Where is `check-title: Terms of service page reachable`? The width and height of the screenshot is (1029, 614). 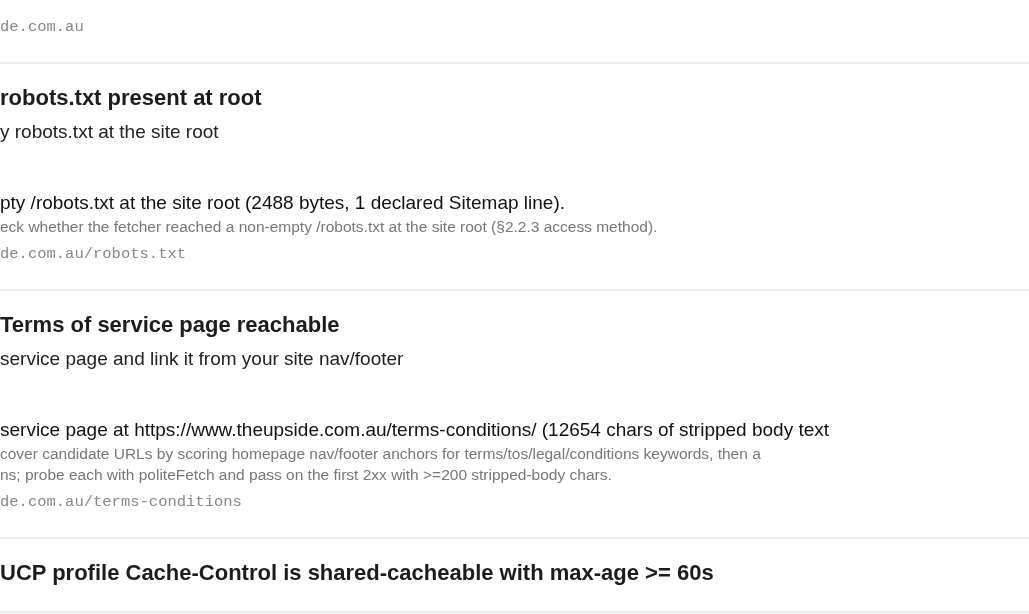
check-title: Terms of service page reachable is located at coordinates (170, 325).